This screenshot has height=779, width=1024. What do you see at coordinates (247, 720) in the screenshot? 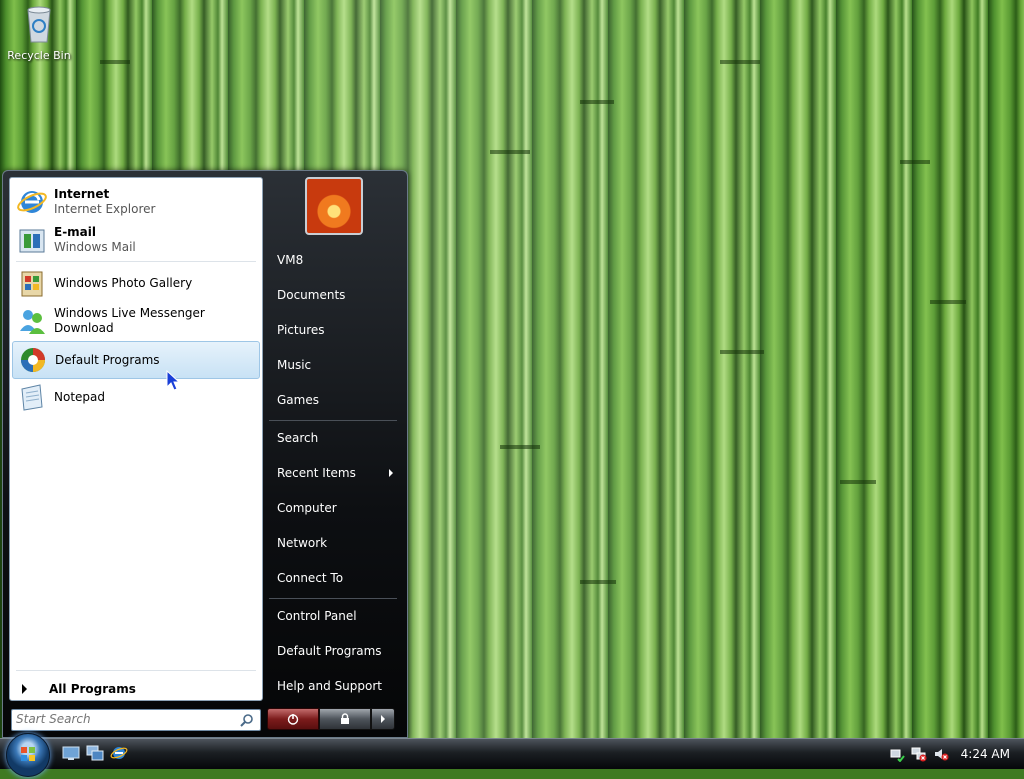
I see `search-icon` at bounding box center [247, 720].